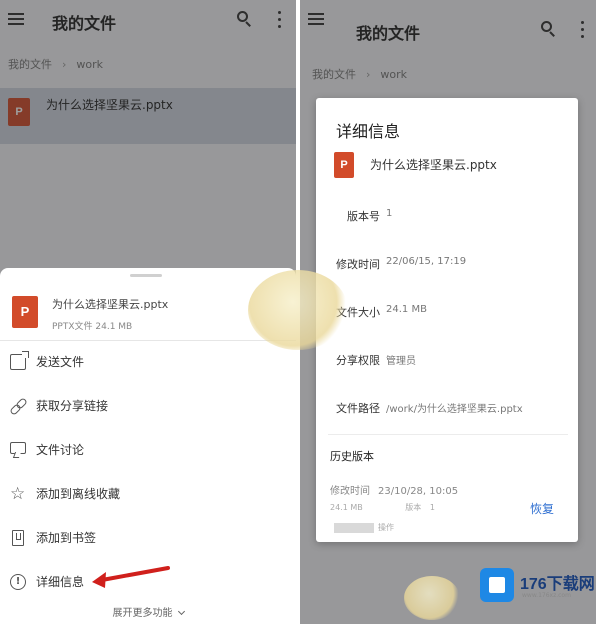  What do you see at coordinates (346, 507) in the screenshot?
I see `history-size: 24.1 MB` at bounding box center [346, 507].